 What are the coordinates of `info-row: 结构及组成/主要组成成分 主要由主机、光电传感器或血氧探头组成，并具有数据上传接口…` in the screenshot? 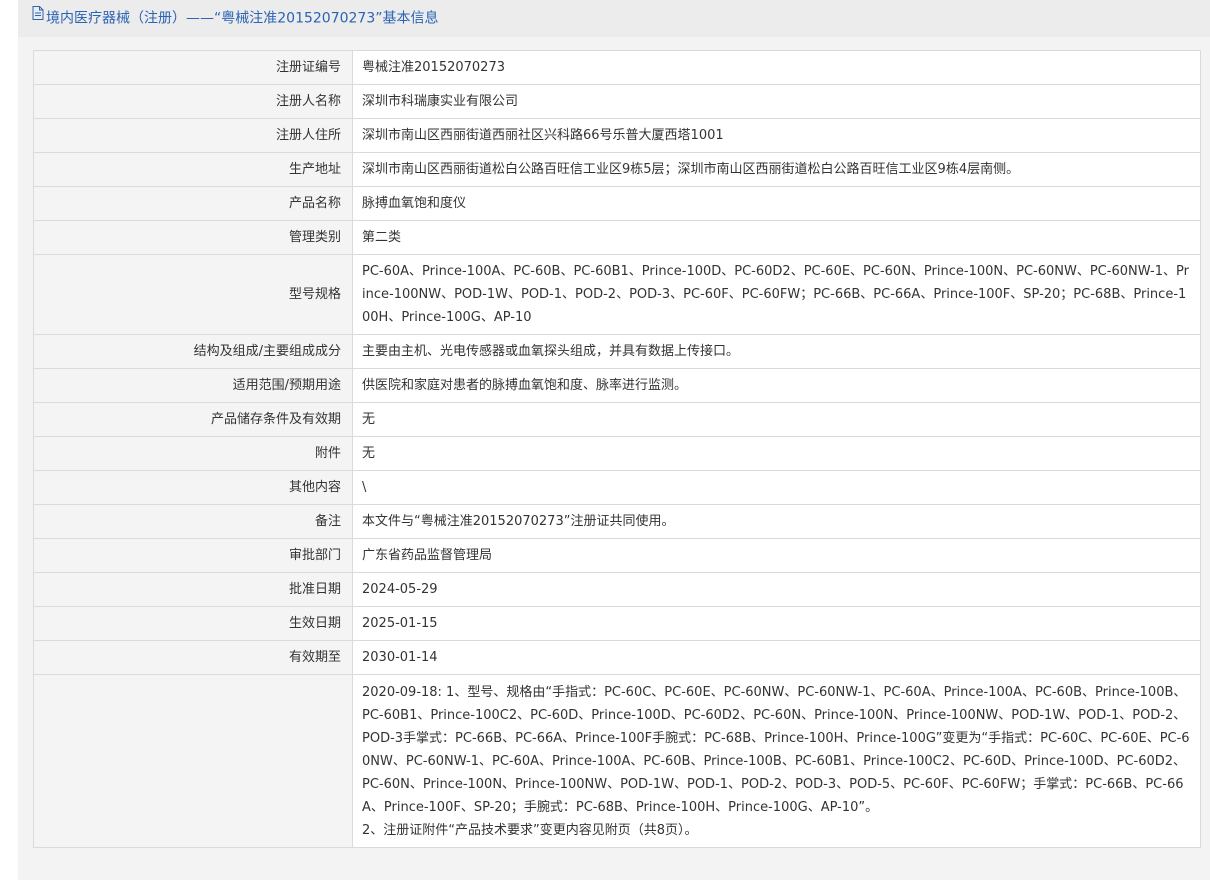 It's located at (617, 351).